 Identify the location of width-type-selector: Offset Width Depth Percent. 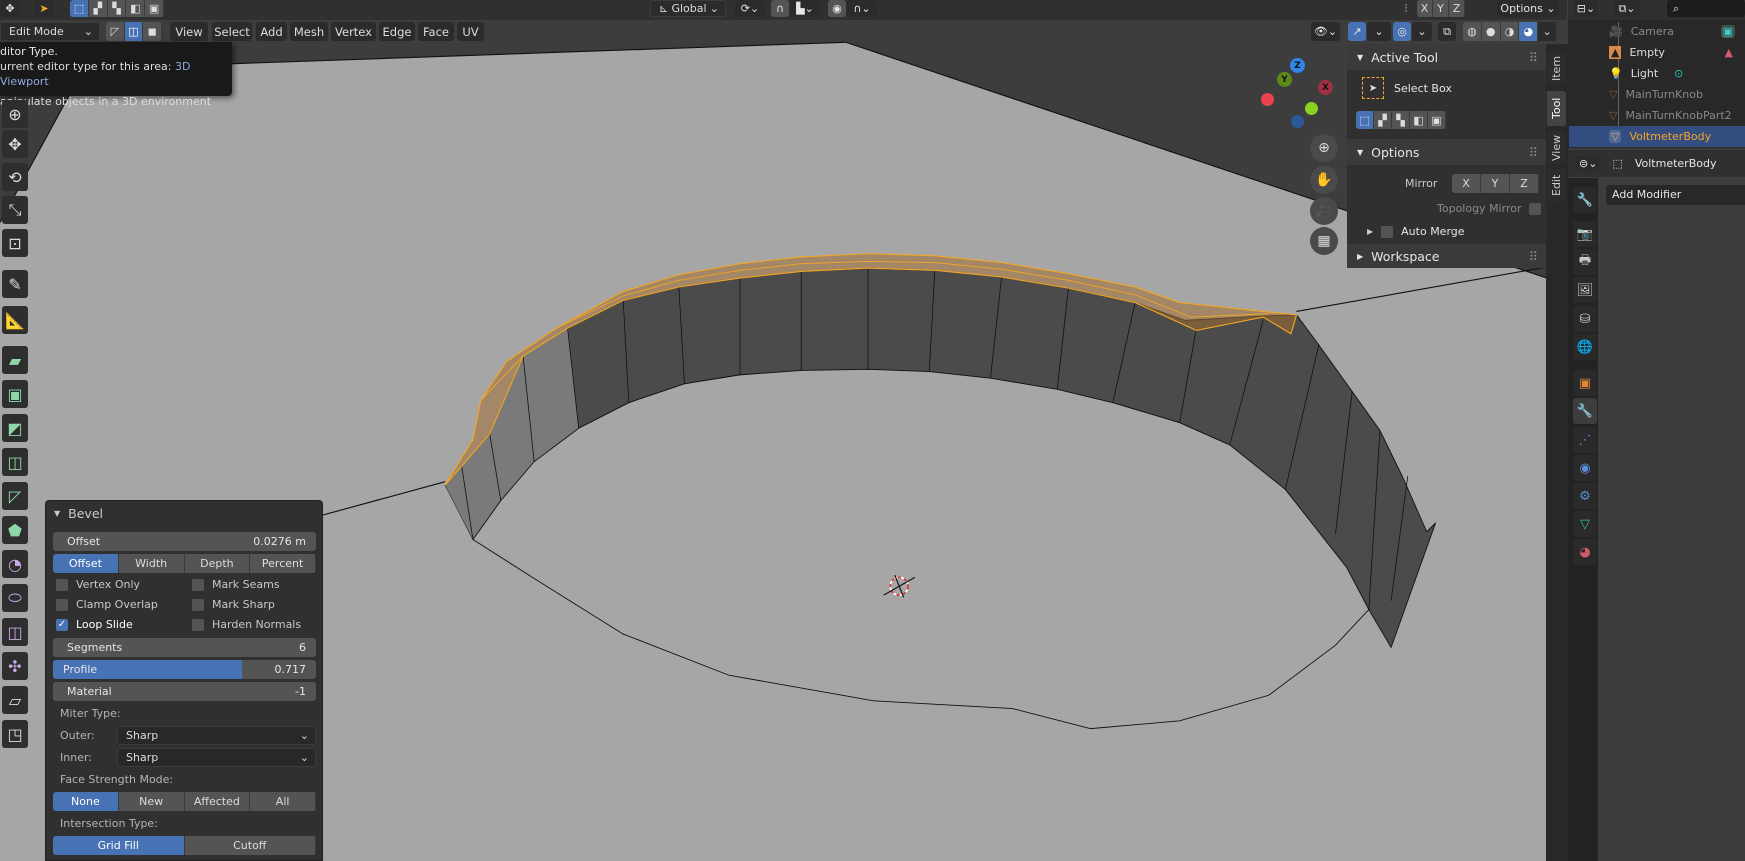
(184, 563).